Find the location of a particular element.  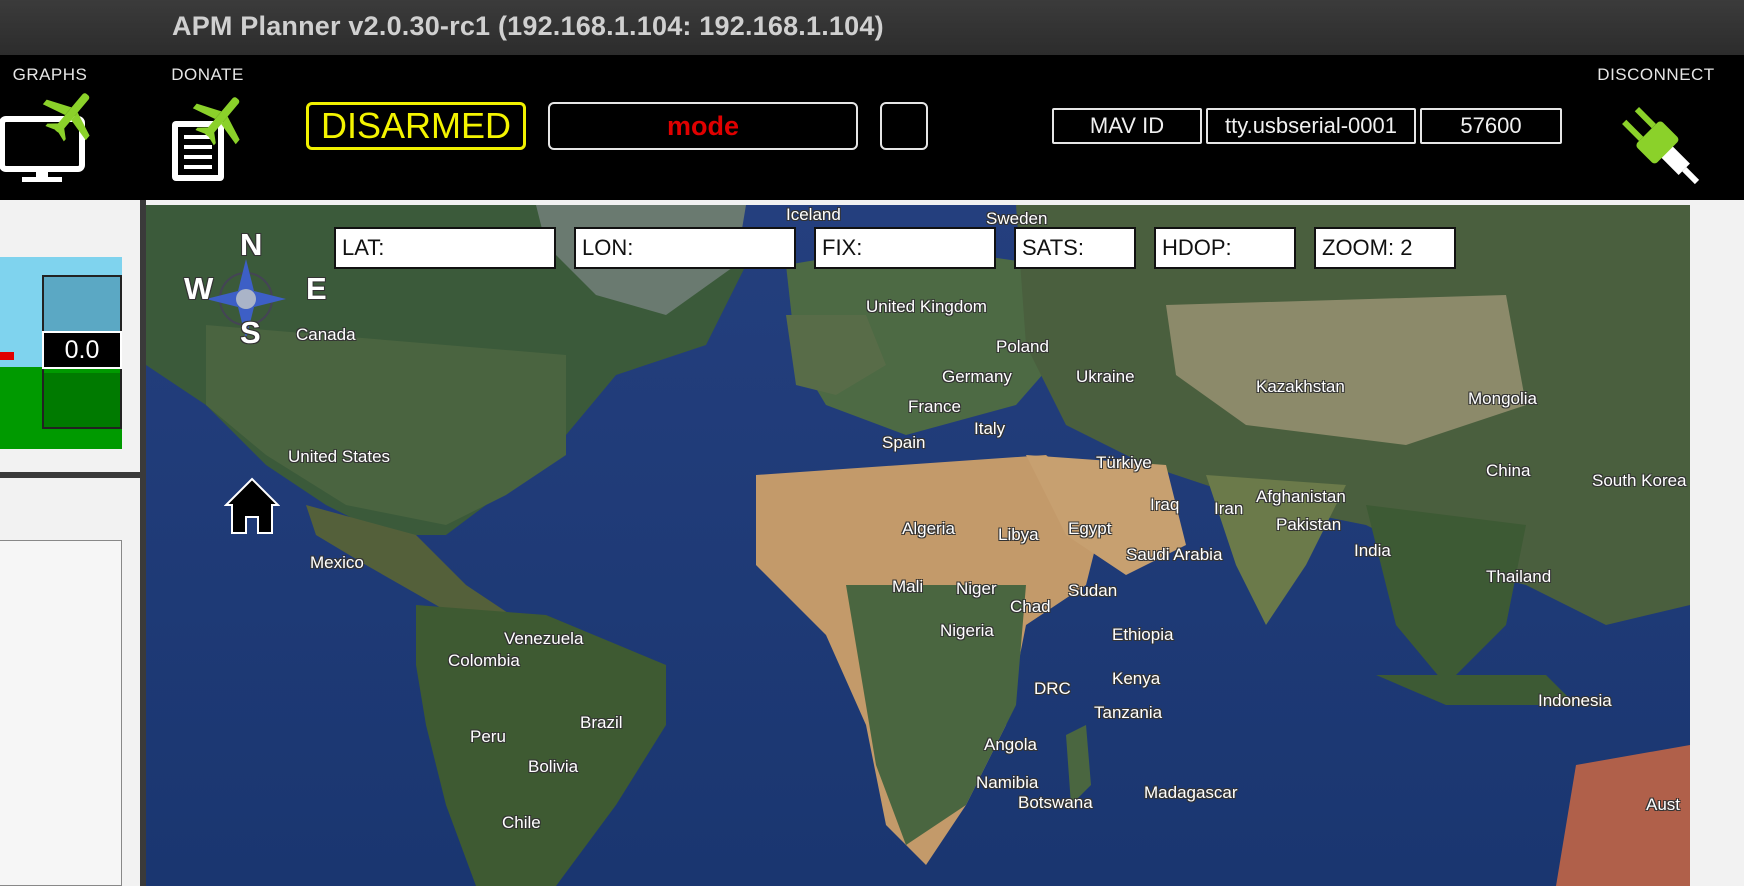

place-label: Poland is located at coordinates (1022, 346).